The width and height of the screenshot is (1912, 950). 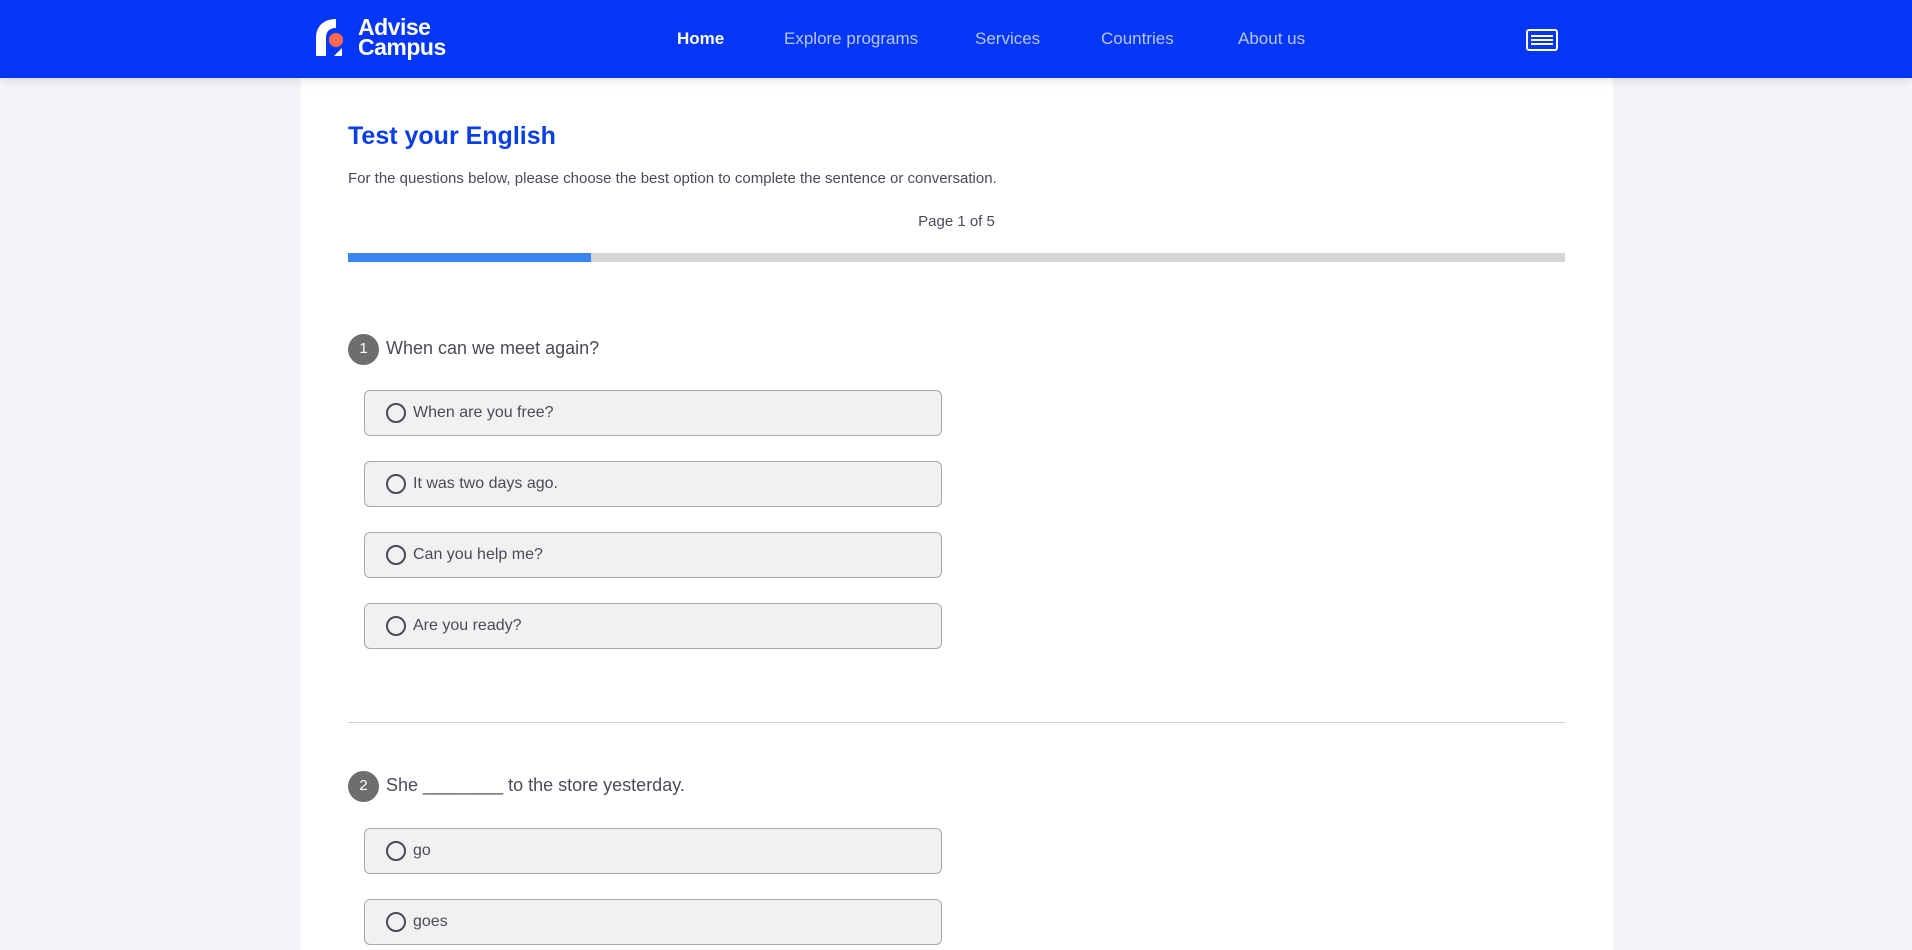 I want to click on progress-bar, so click(x=956, y=257).